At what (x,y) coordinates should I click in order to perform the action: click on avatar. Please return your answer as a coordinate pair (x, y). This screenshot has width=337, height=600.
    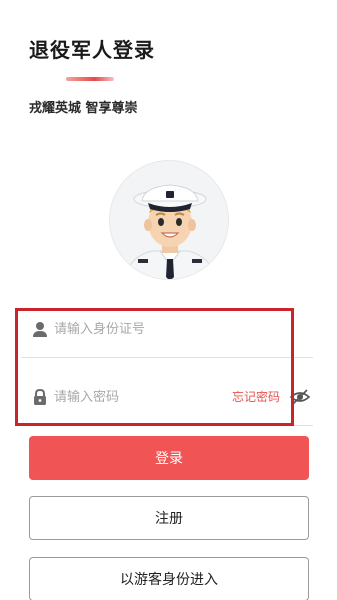
    Looking at the image, I should click on (169, 220).